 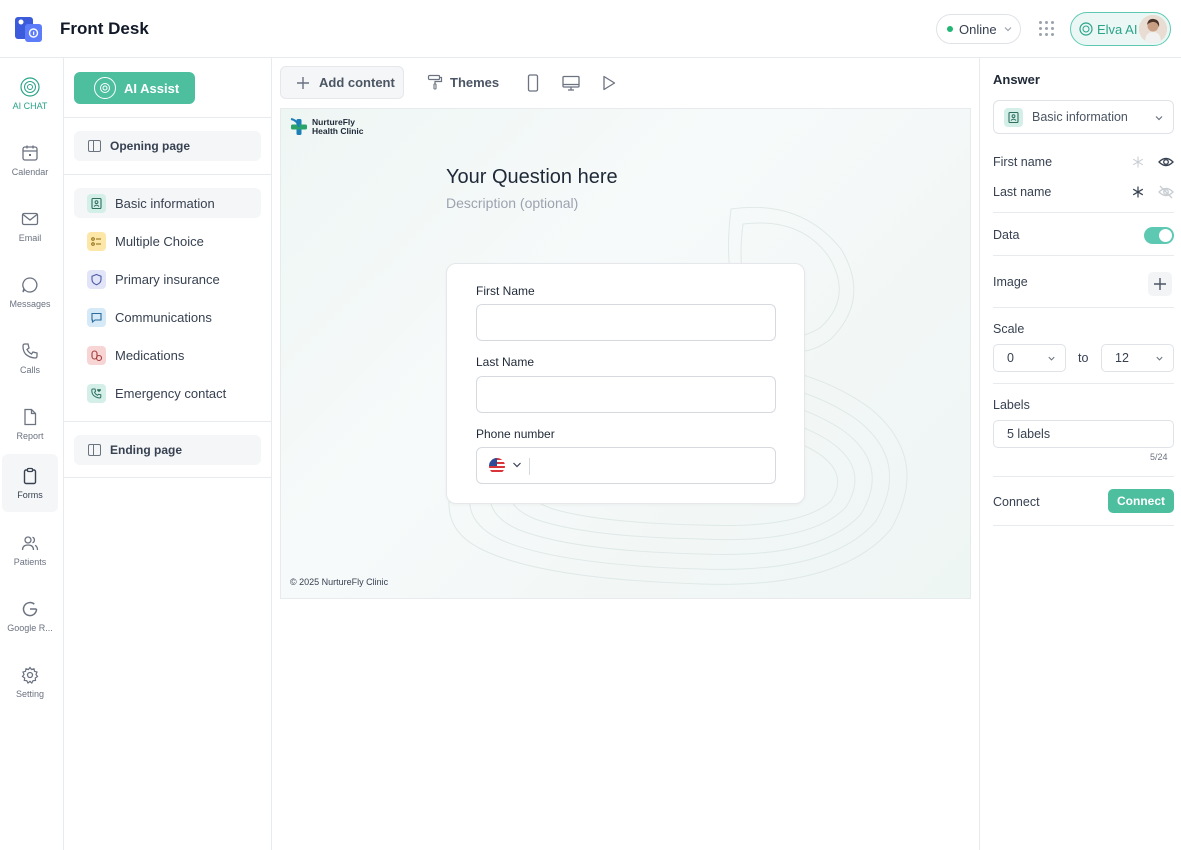 What do you see at coordinates (167, 393) in the screenshot?
I see `question-item-emergency-contact: Emergency contact` at bounding box center [167, 393].